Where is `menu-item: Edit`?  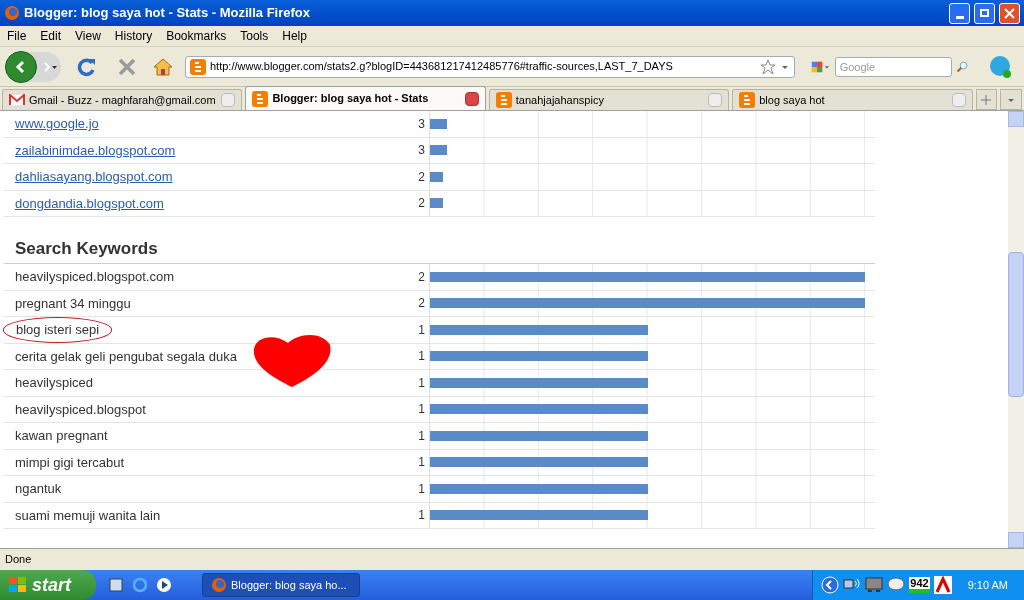 menu-item: Edit is located at coordinates (51, 36).